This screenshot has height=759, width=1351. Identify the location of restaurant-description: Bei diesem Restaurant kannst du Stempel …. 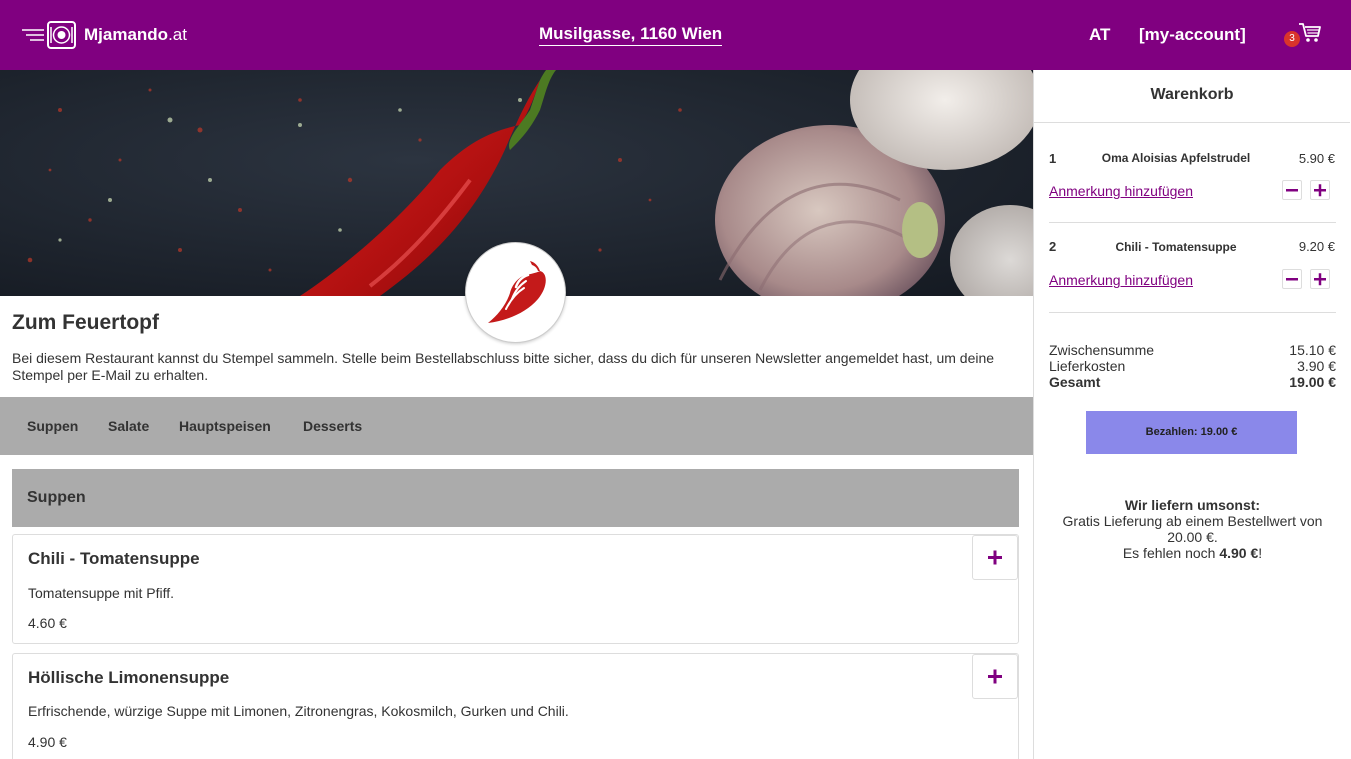
(503, 366).